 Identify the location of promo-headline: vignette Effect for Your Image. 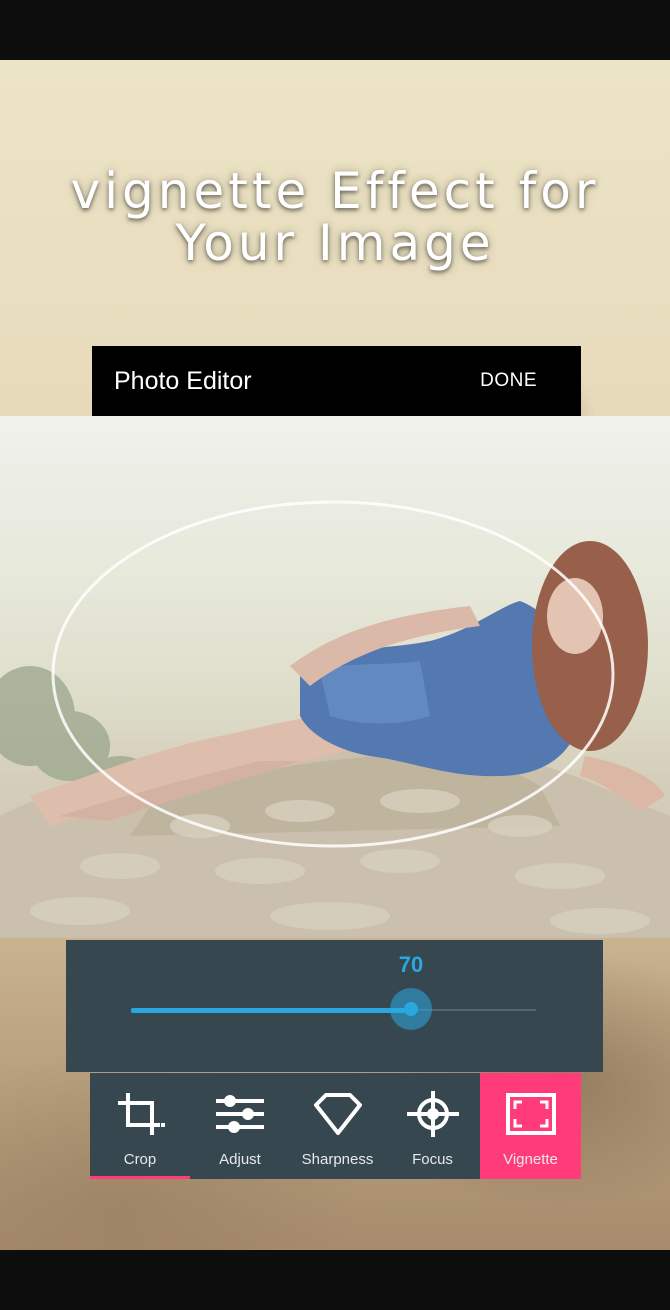
(335, 217).